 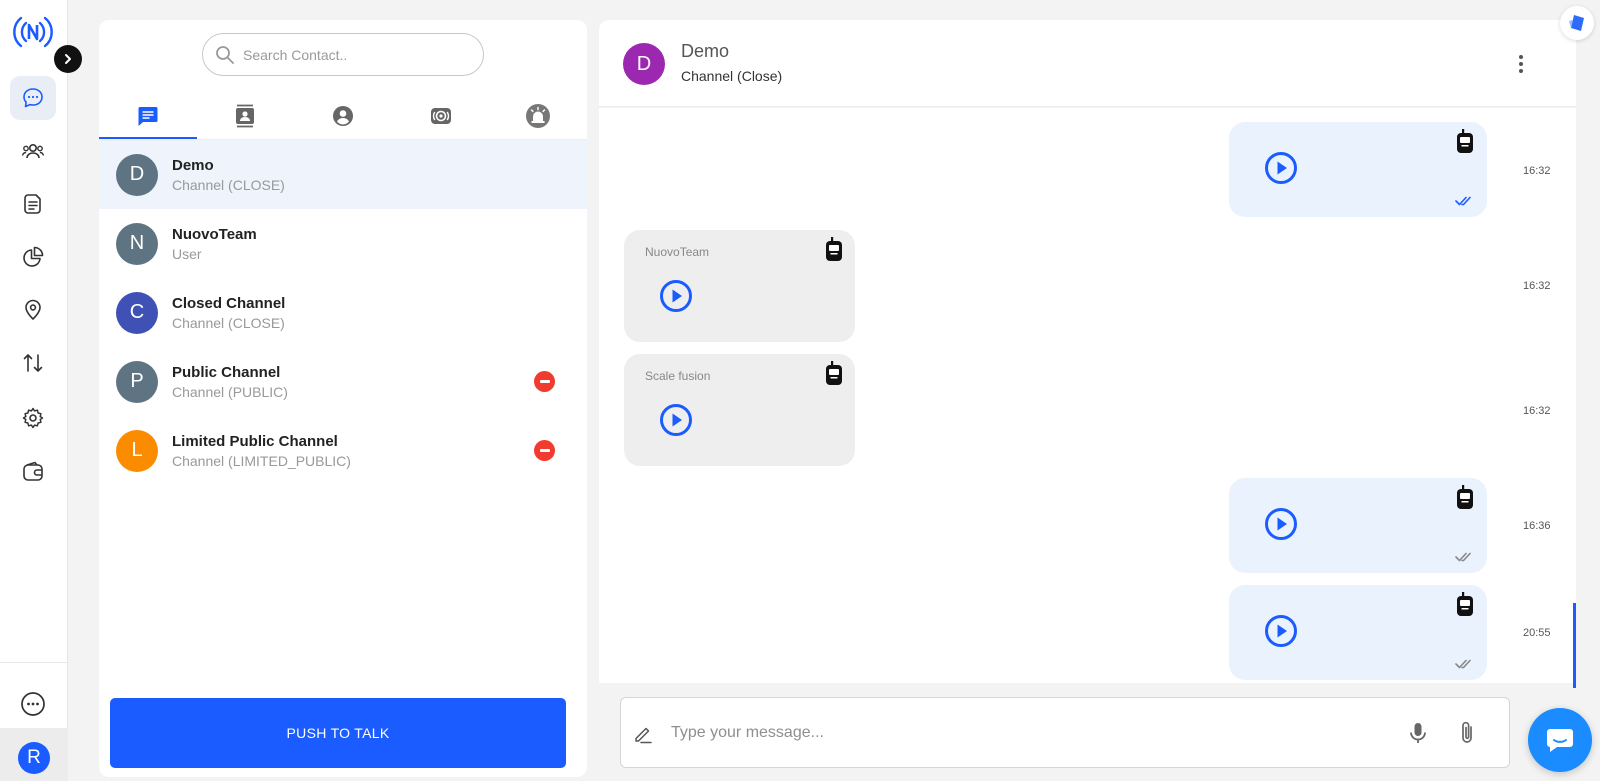 I want to click on location-pin-icon, so click(x=33, y=309).